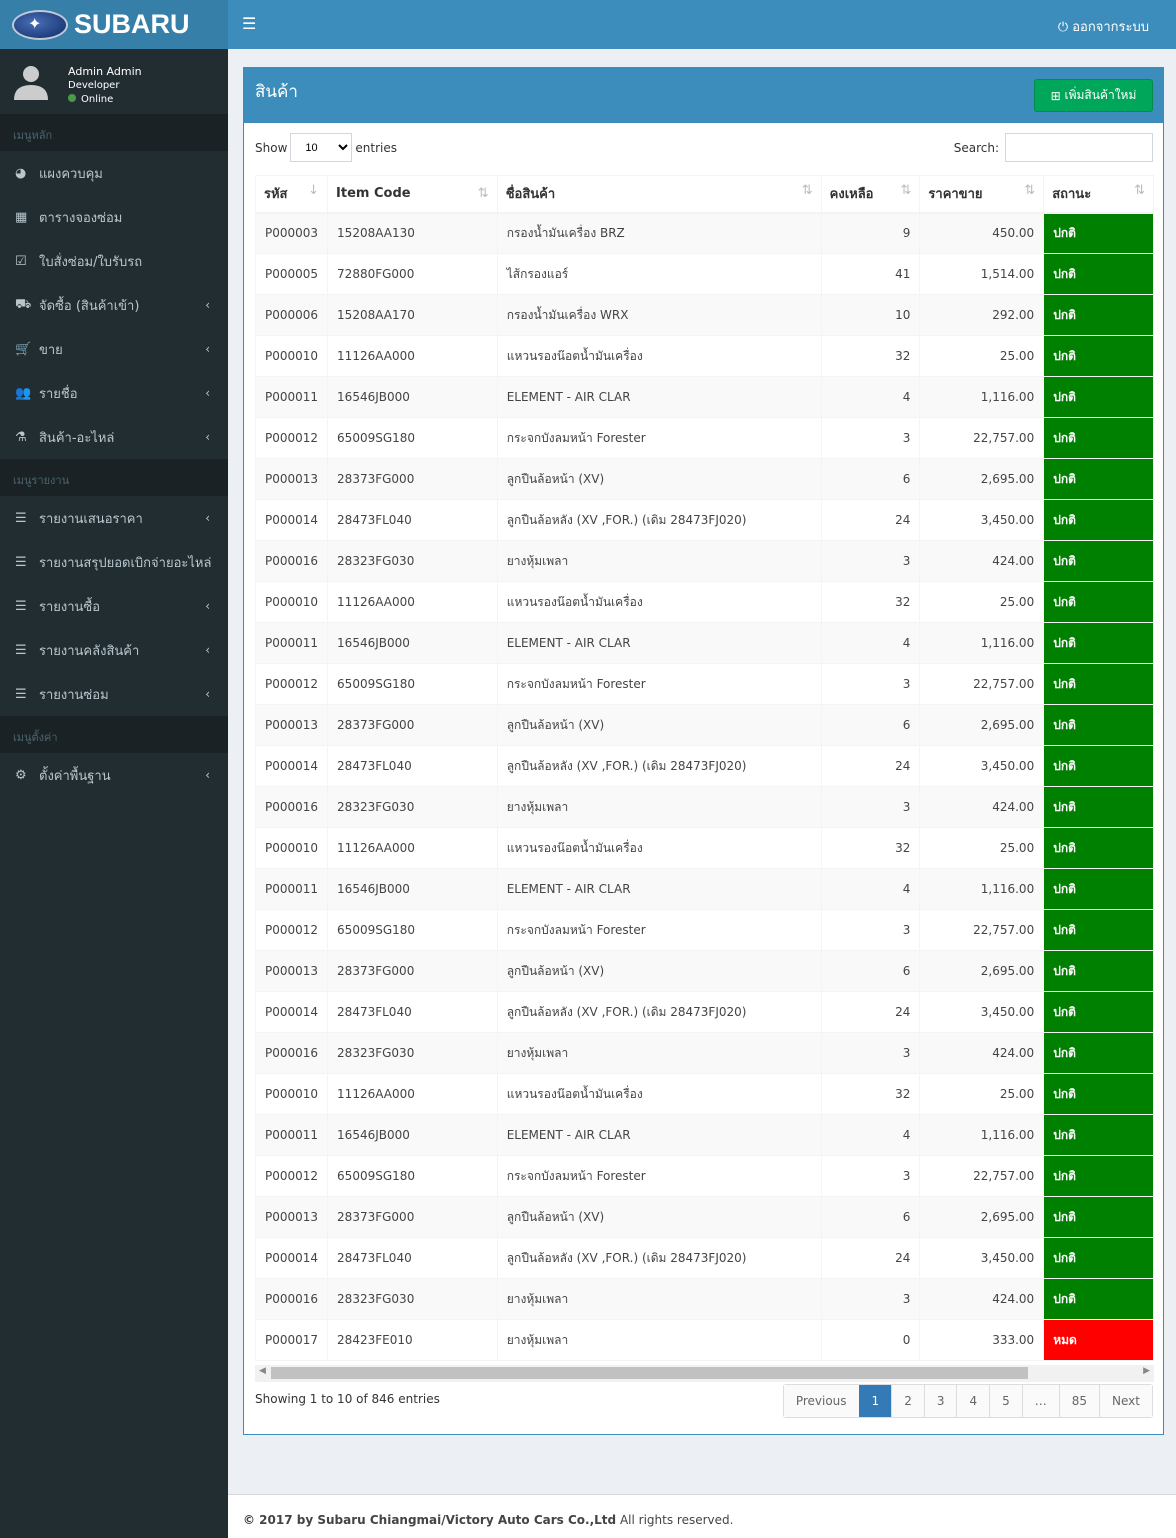 This screenshot has height=1538, width=1176. What do you see at coordinates (973, 1401) in the screenshot?
I see `page-button: 4` at bounding box center [973, 1401].